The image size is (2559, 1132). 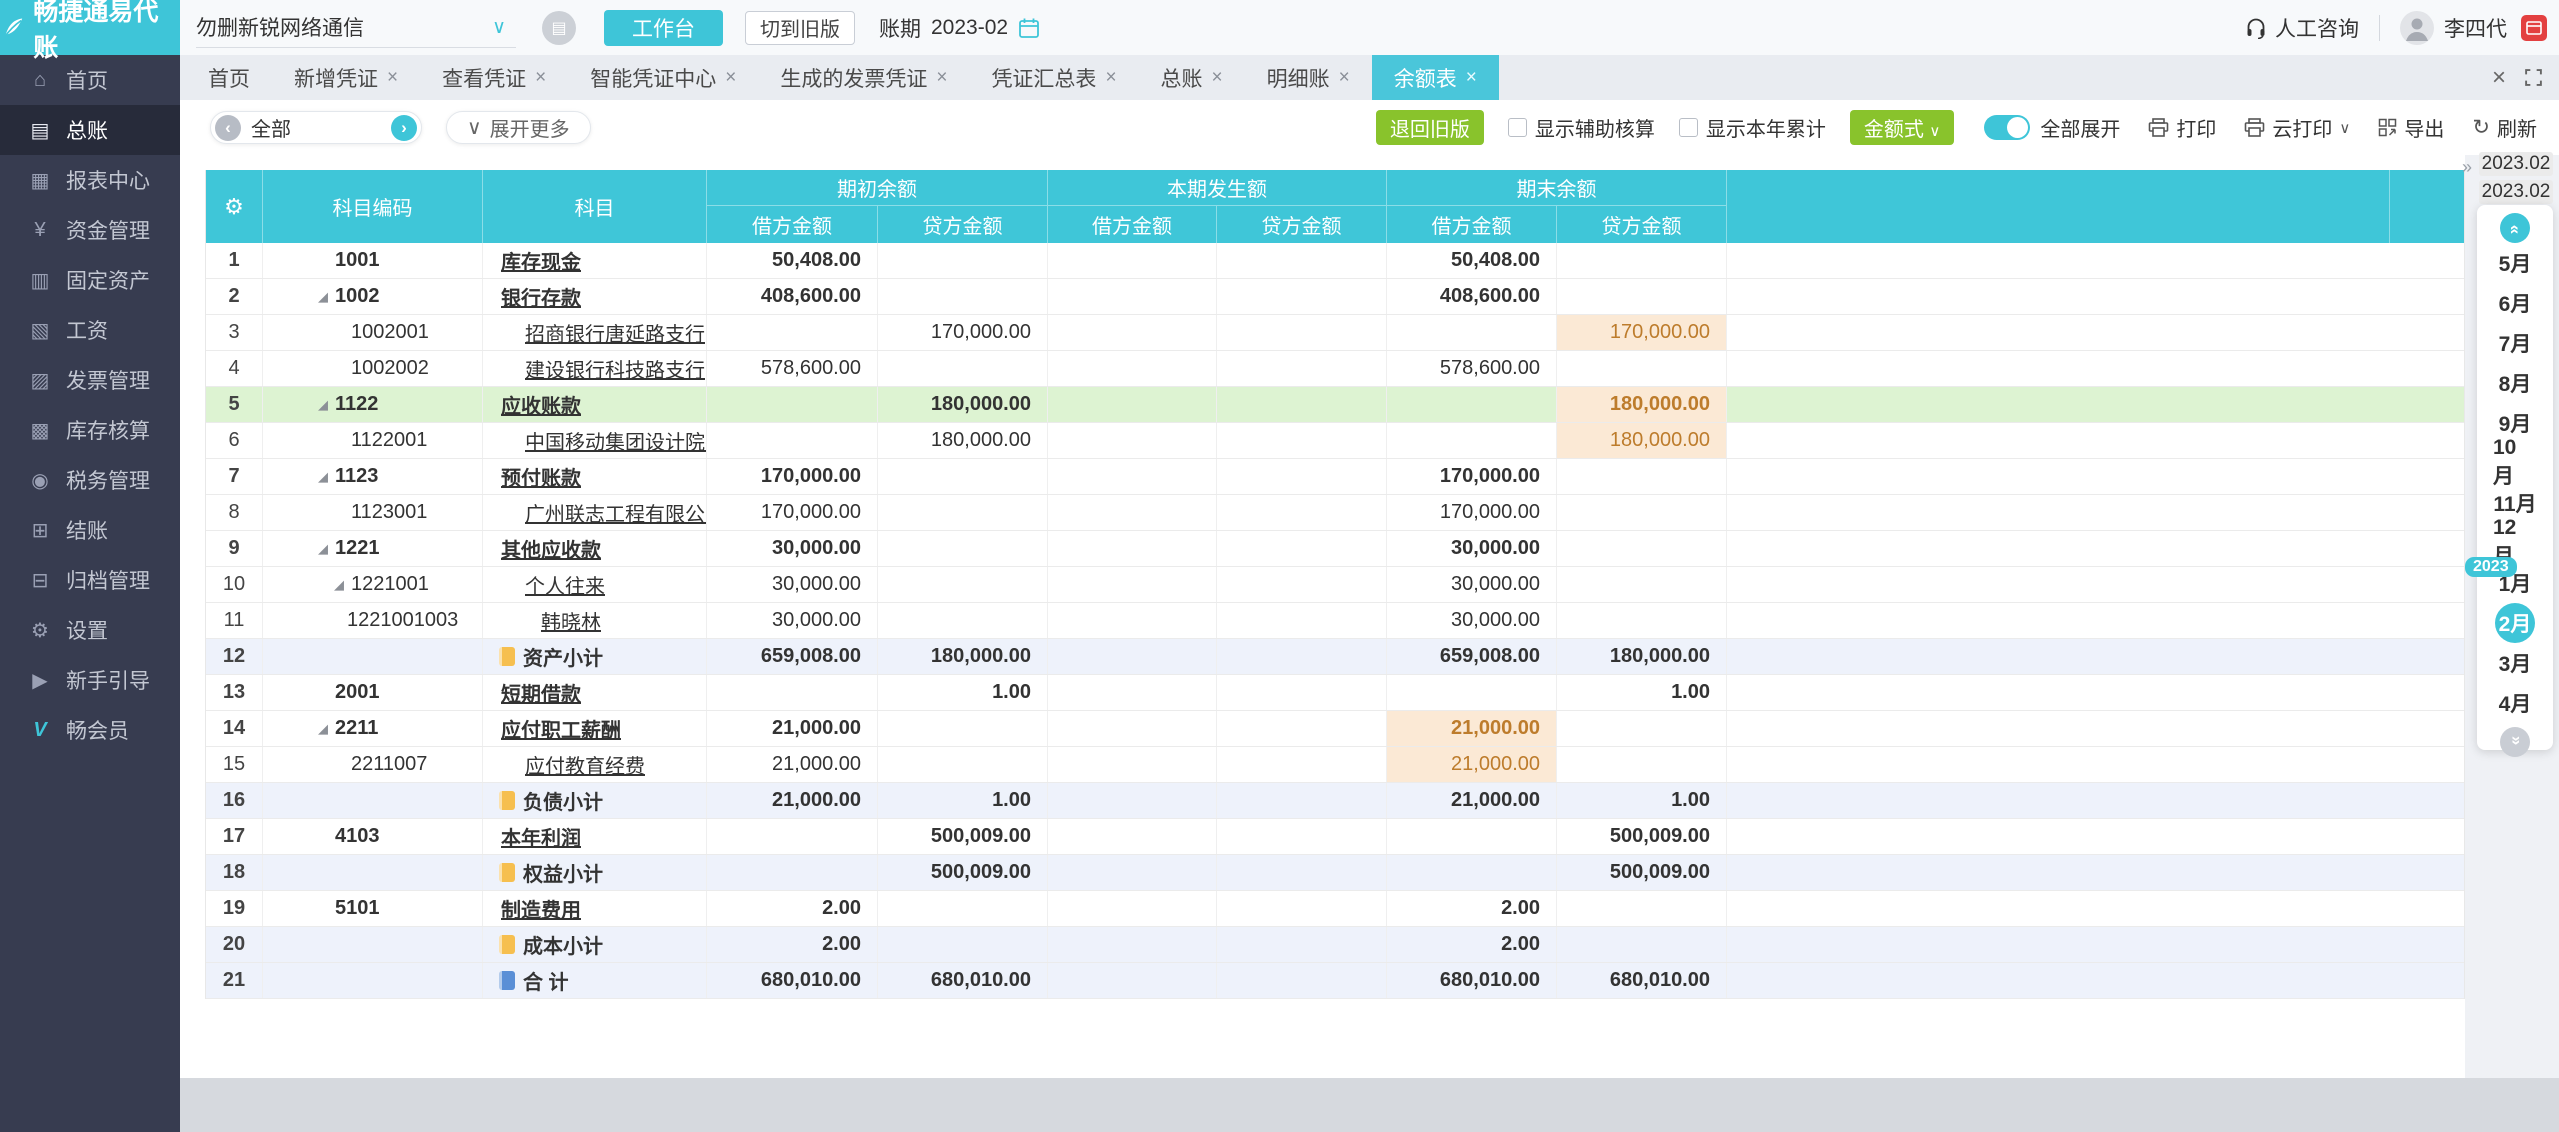 What do you see at coordinates (2504, 127) in the screenshot?
I see `refresh-button: ↻ 刷新` at bounding box center [2504, 127].